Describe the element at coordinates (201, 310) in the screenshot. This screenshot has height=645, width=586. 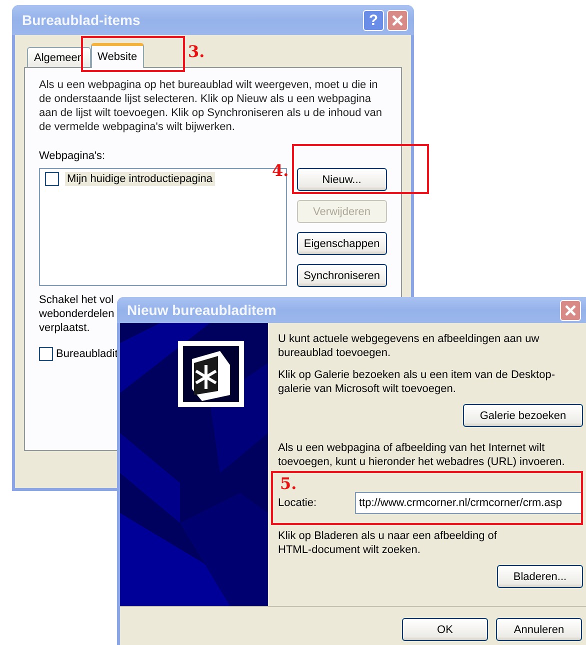
I see `window-title: Nieuw bureaubladitem` at that location.